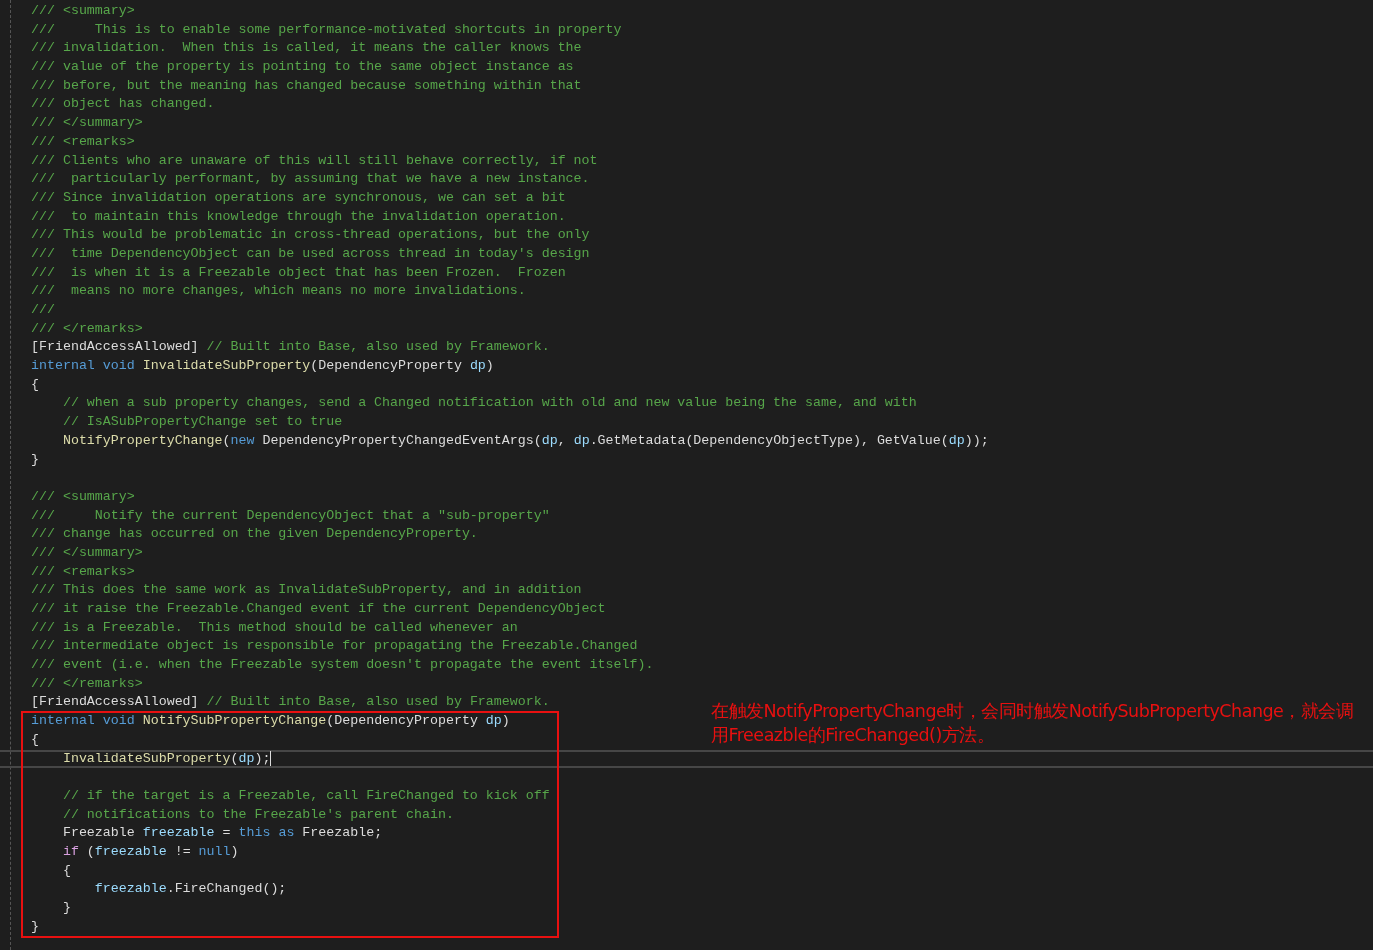  Describe the element at coordinates (334, 646) in the screenshot. I see `code-line: /// intermediate object is responsible for propagating the Freezable.Changed` at that location.